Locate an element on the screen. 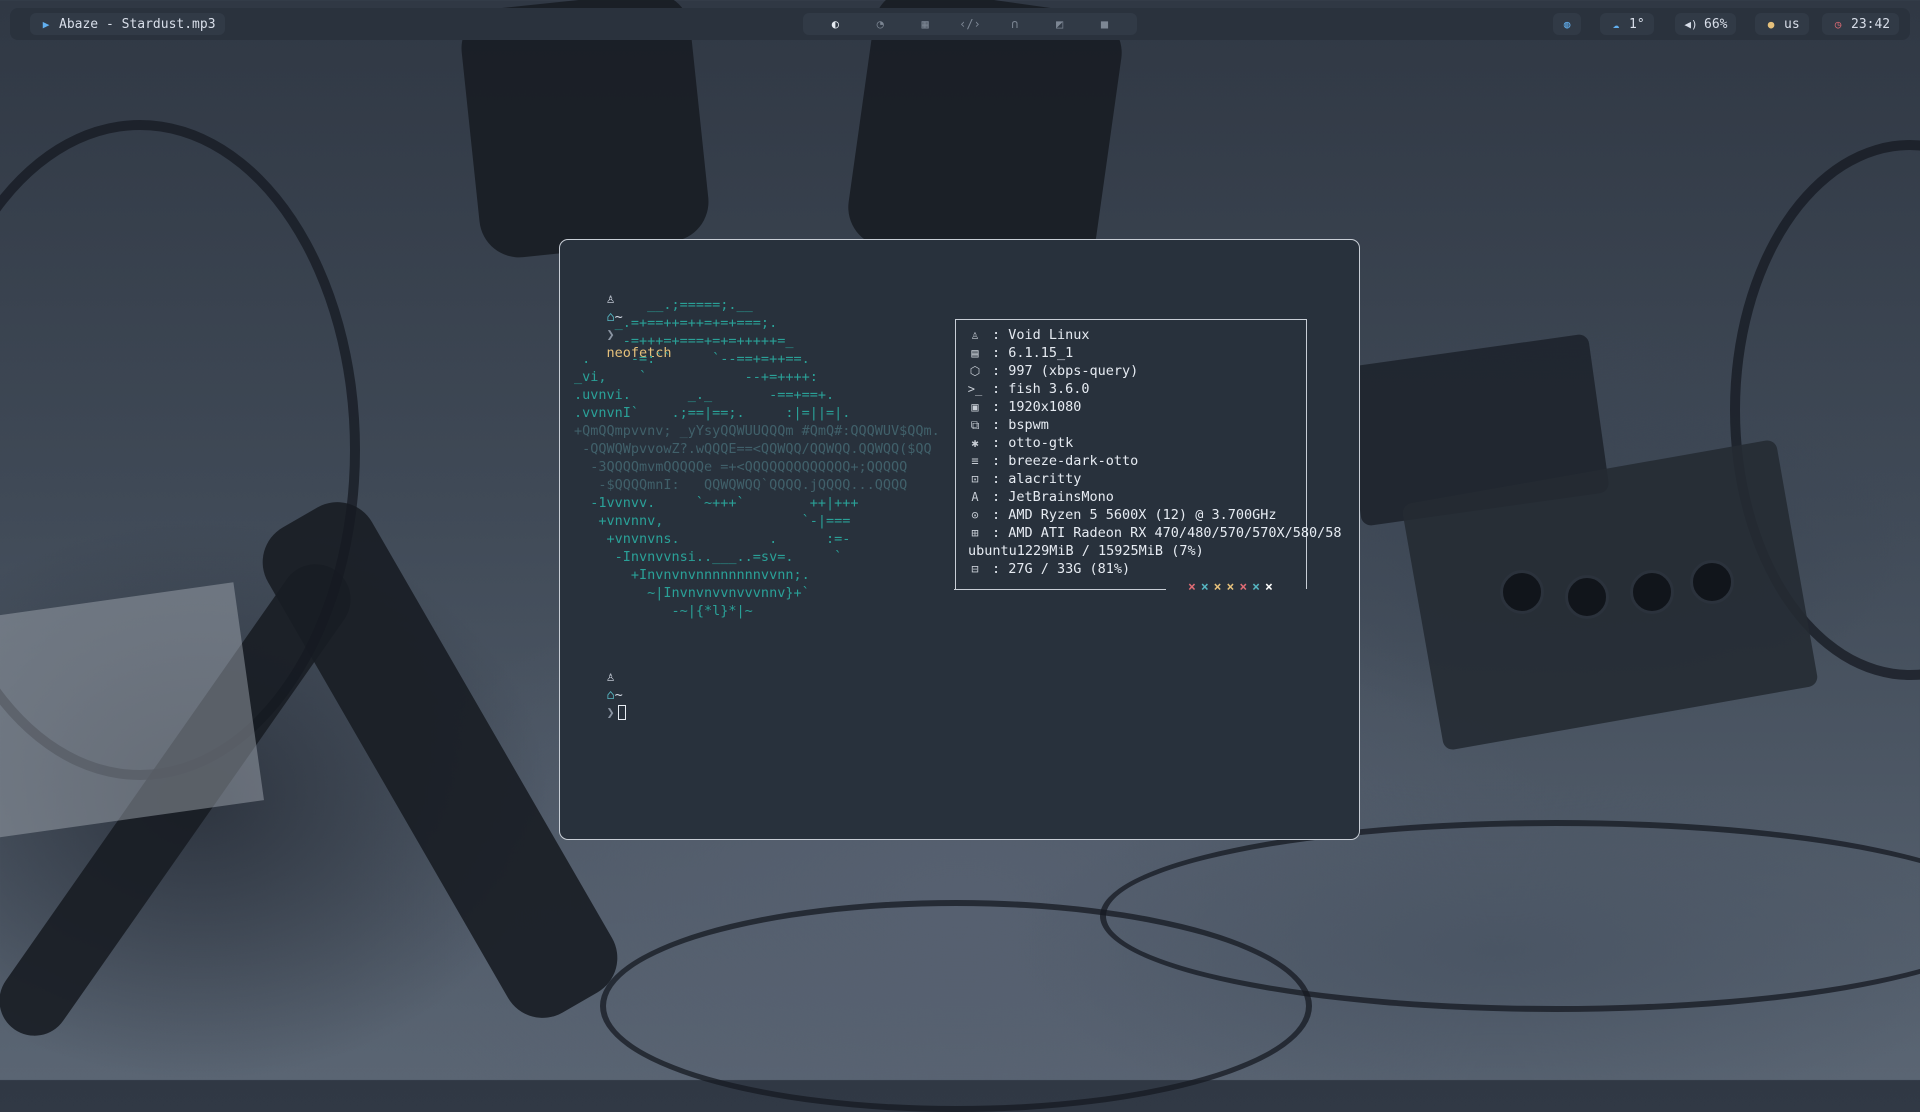 The height and width of the screenshot is (1112, 1920). text-cursor is located at coordinates (621, 712).